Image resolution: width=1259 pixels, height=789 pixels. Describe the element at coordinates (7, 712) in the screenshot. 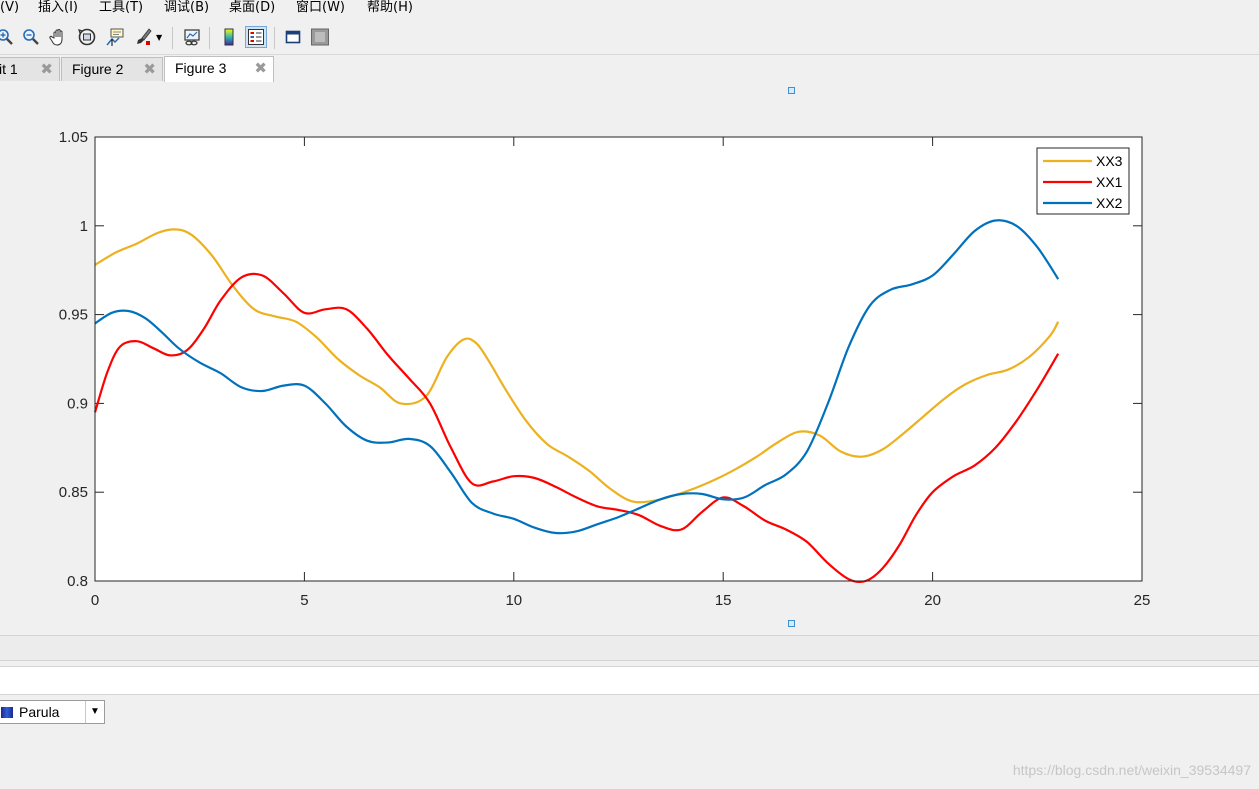

I see `colormap-swatch` at that location.